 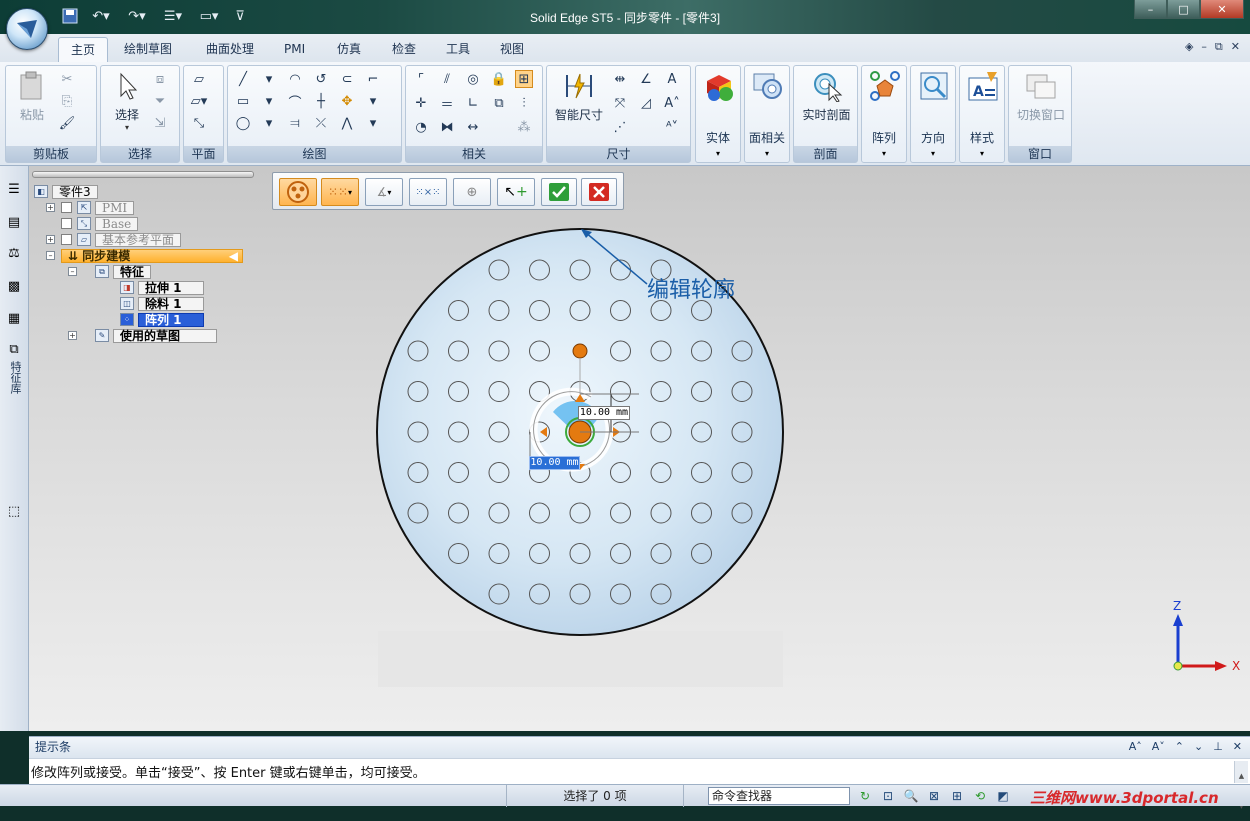 What do you see at coordinates (162, 287) in the screenshot?
I see `tree-item-extrude: ◨ 拉伸 1` at bounding box center [162, 287].